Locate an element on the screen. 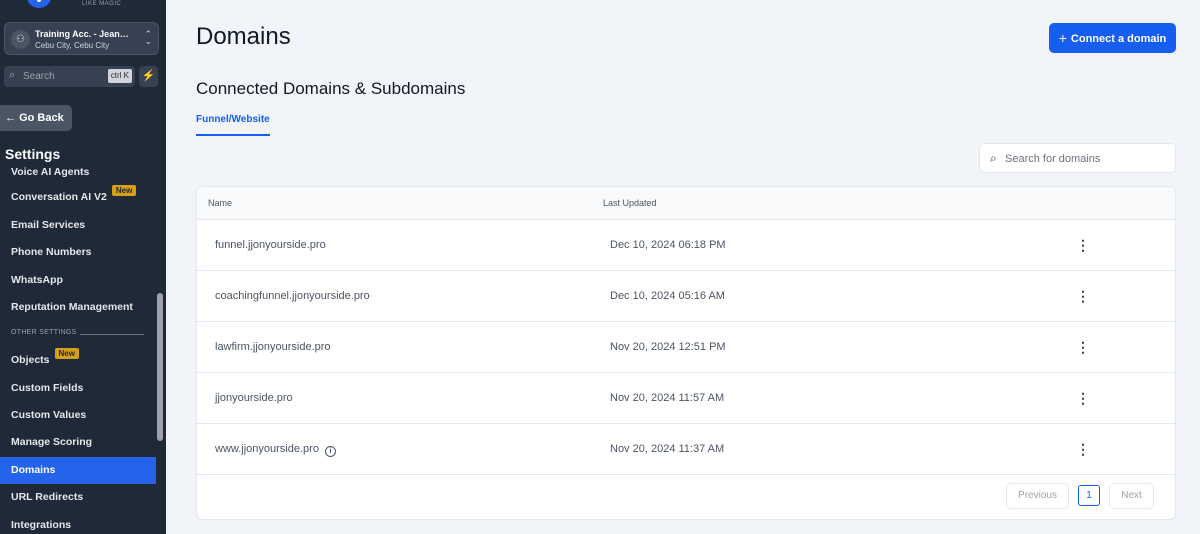 This screenshot has width=1200, height=534. domain-name: jjonyourside.pro is located at coordinates (254, 398).